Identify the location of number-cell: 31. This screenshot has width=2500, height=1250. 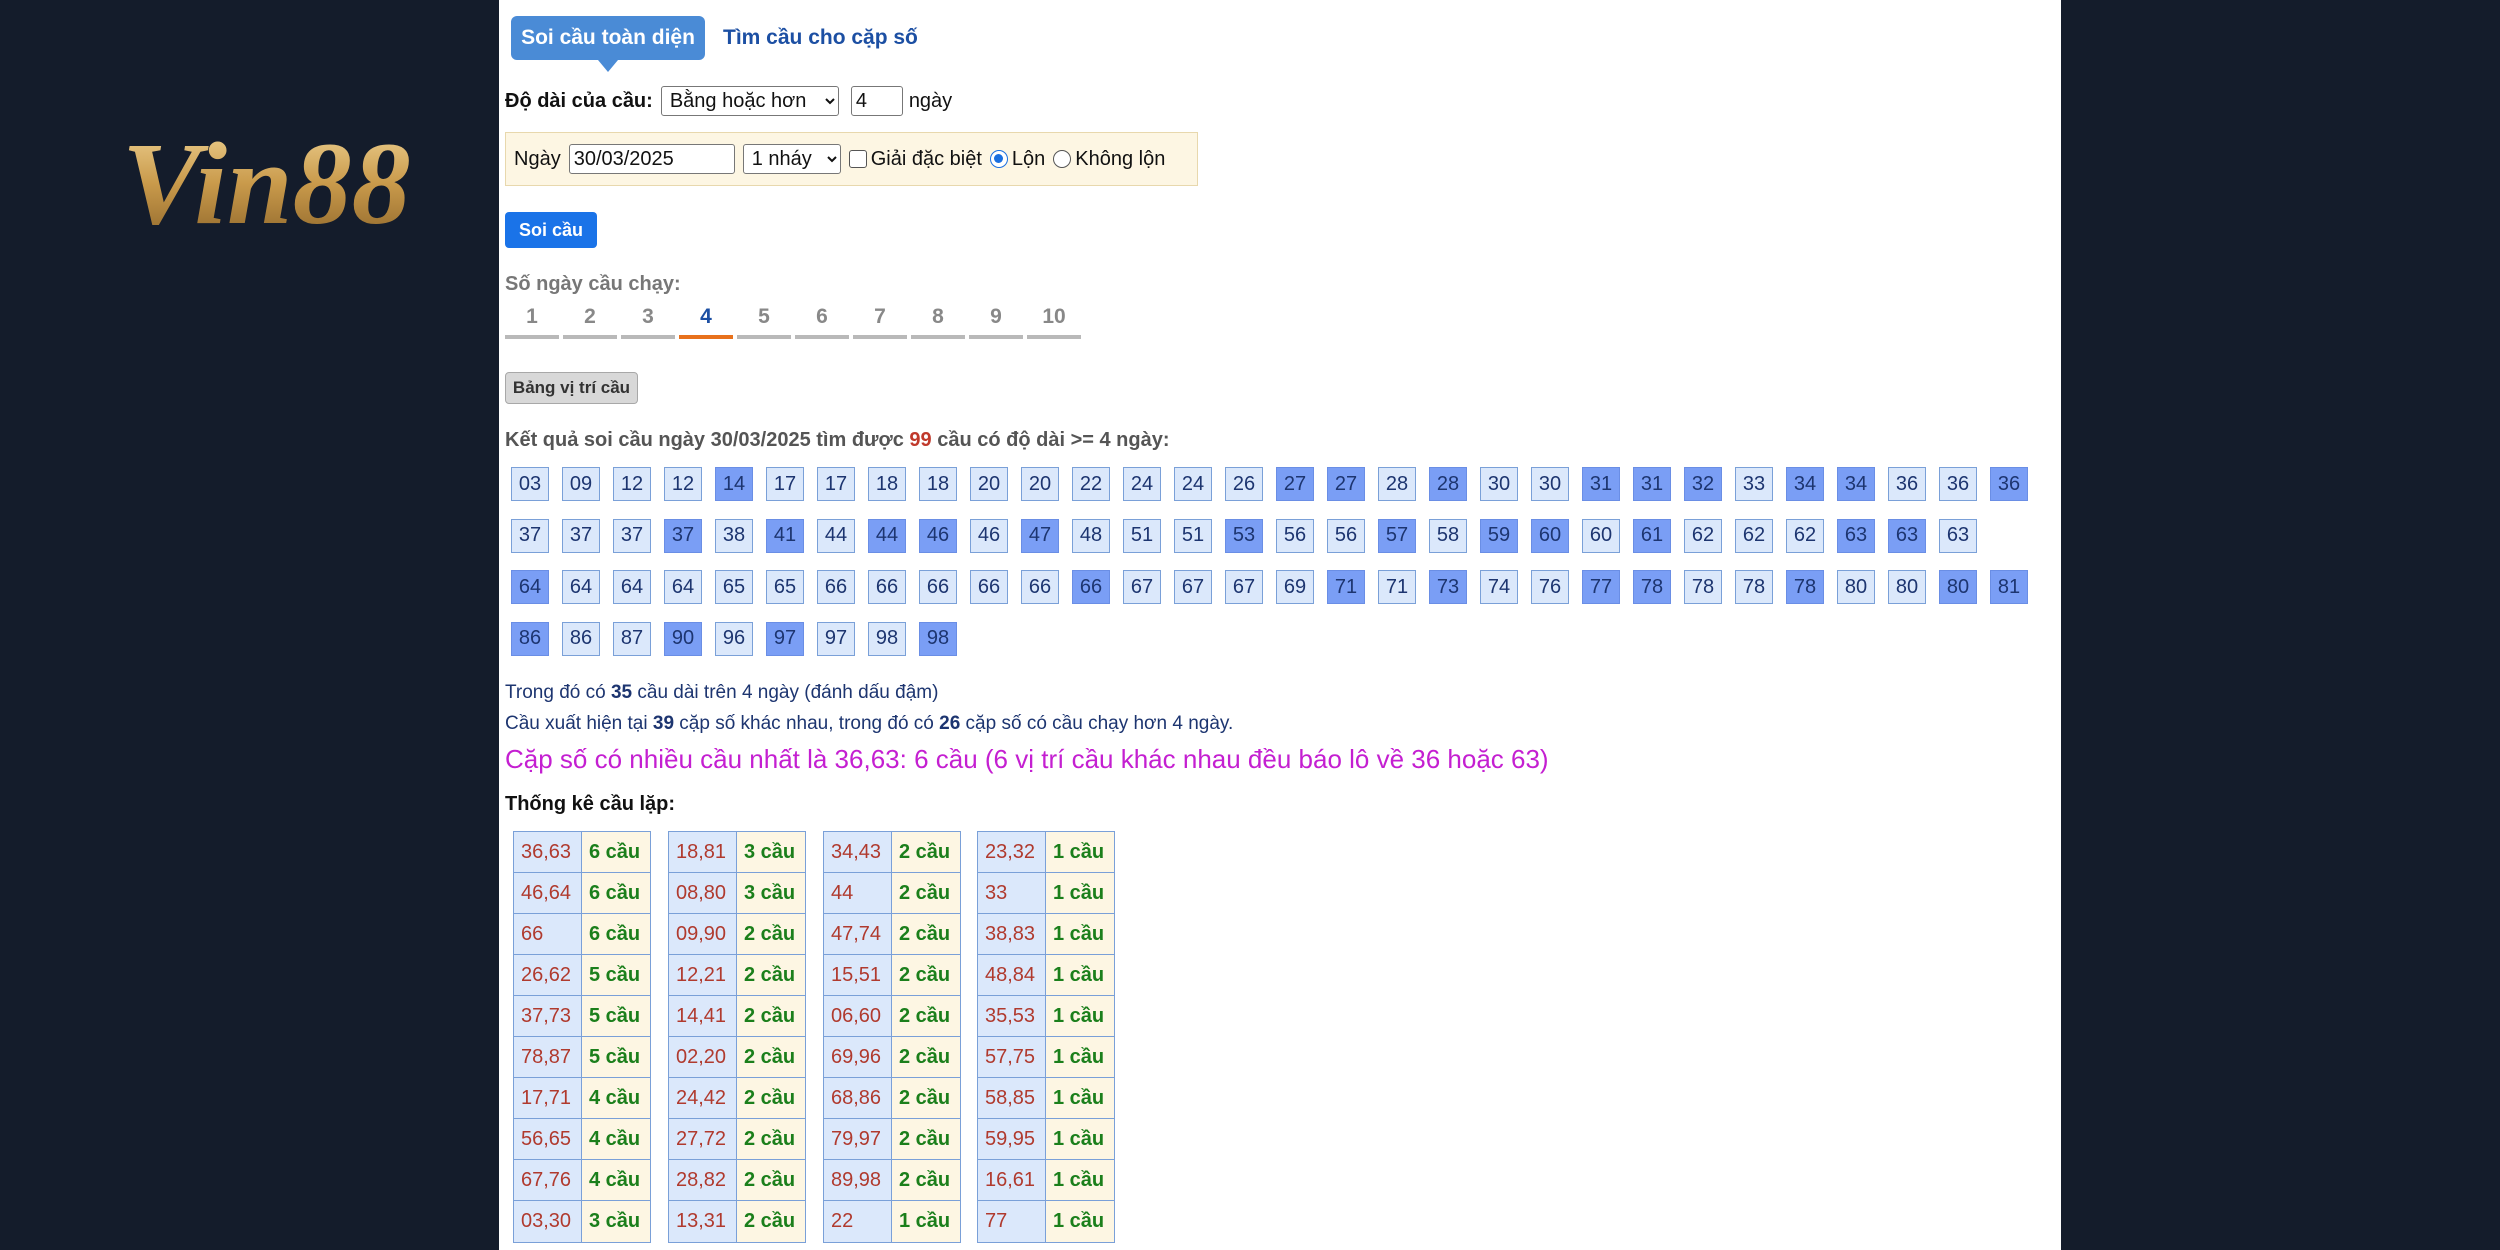
(1652, 484).